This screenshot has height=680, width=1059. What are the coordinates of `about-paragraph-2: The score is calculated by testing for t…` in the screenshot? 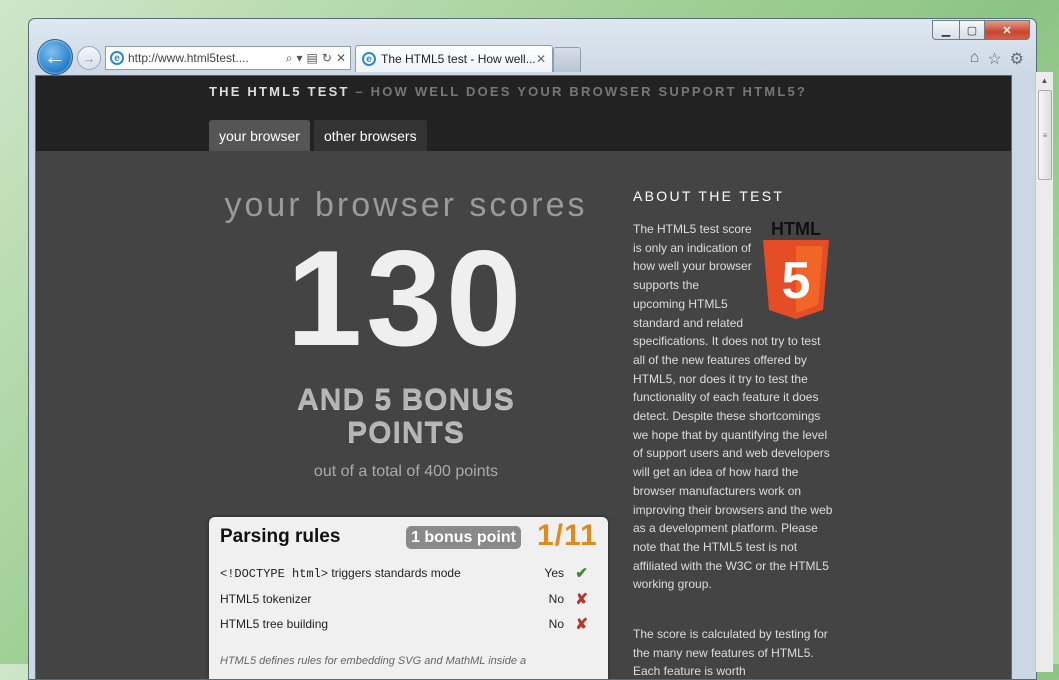 It's located at (730, 653).